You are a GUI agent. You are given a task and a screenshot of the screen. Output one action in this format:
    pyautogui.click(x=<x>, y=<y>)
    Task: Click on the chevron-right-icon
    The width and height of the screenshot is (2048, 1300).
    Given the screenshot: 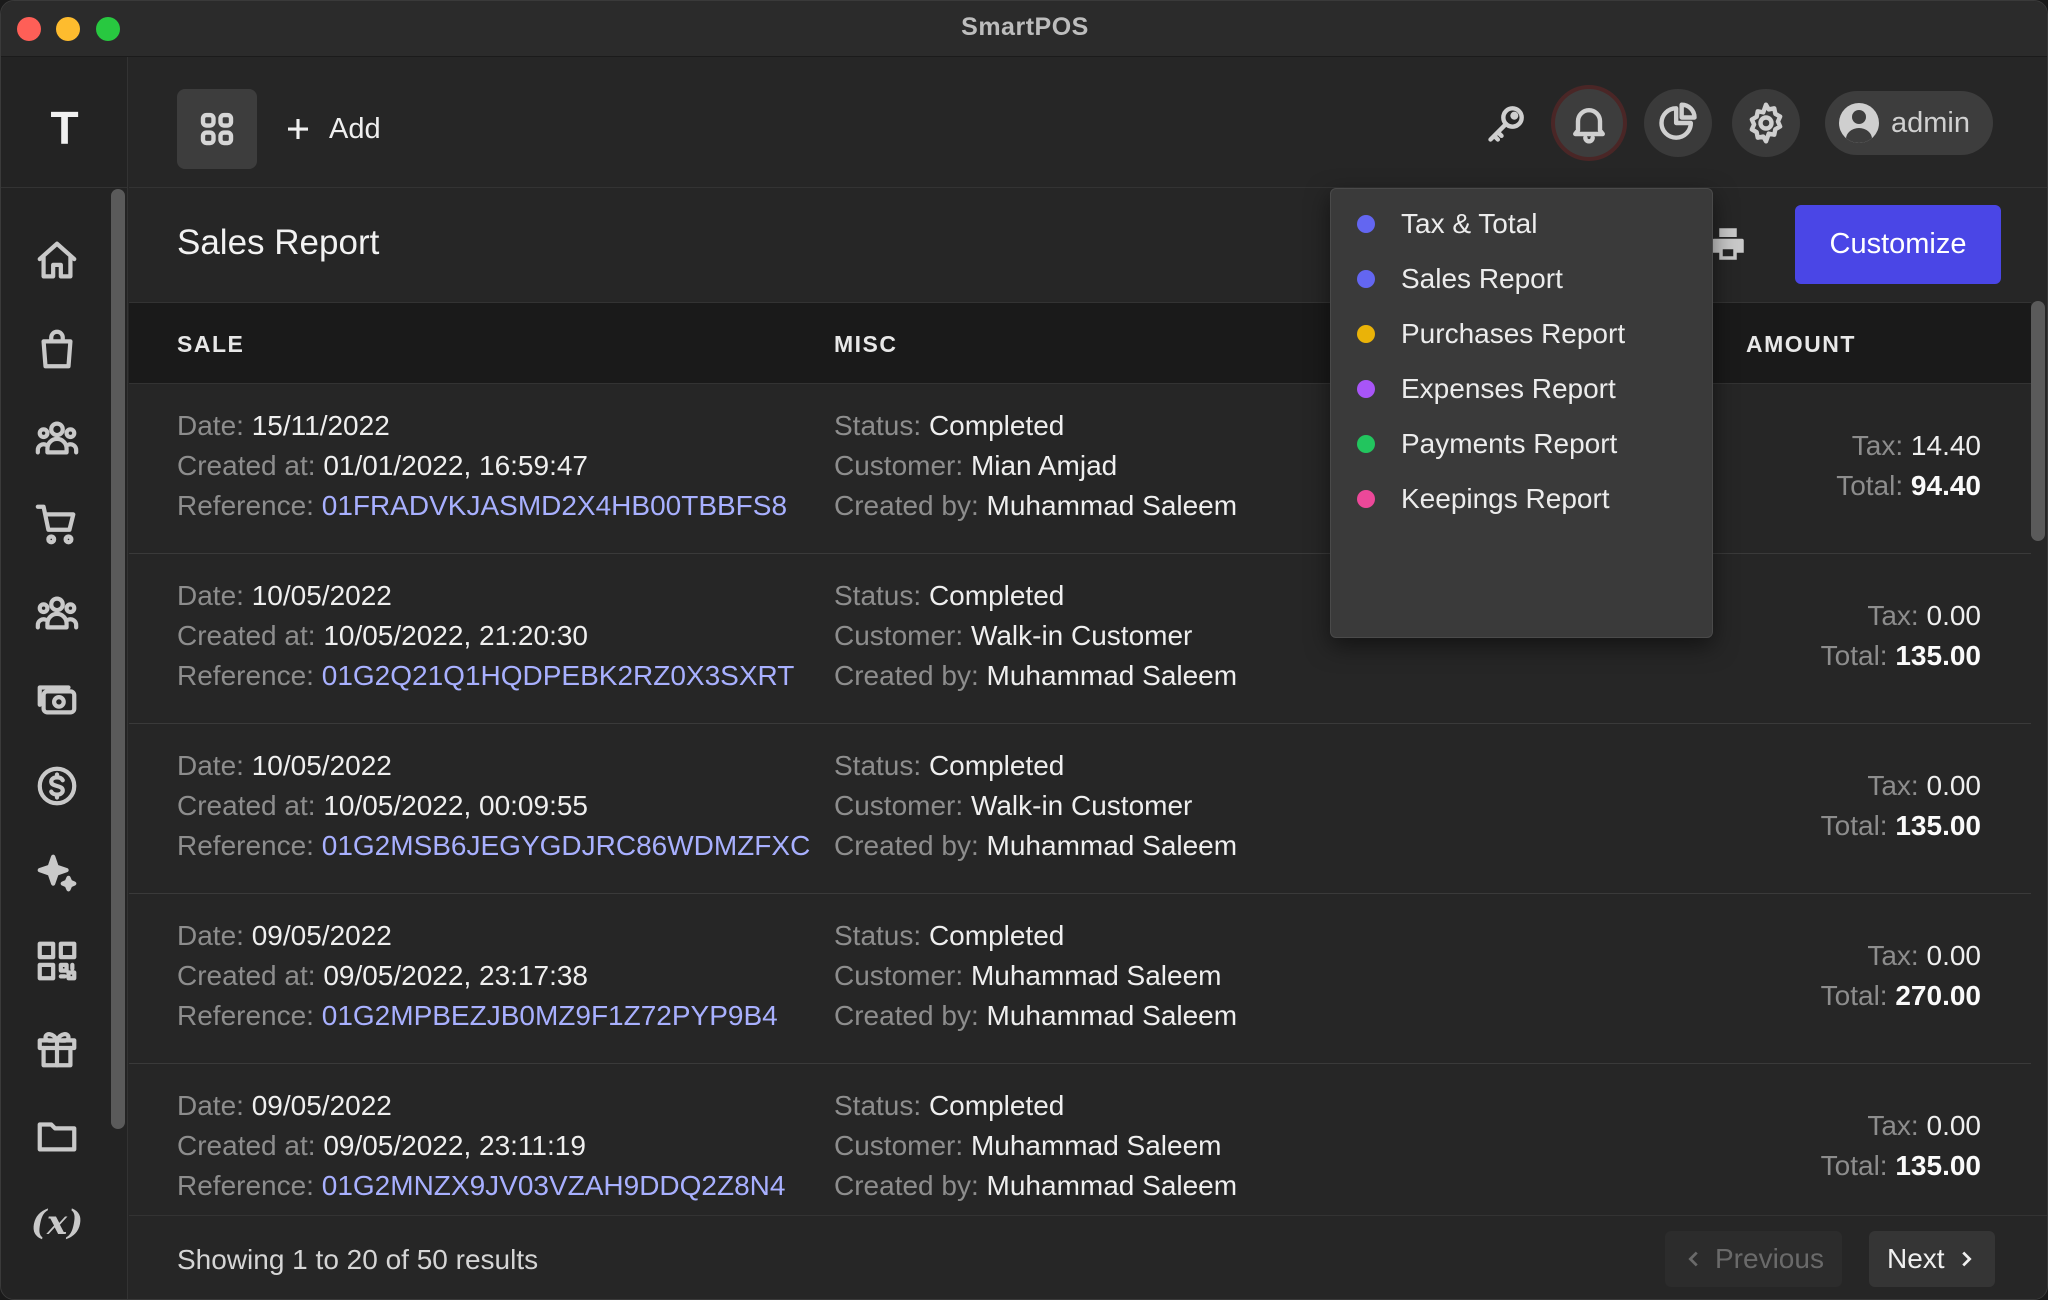 What is the action you would take?
    pyautogui.click(x=1966, y=1259)
    